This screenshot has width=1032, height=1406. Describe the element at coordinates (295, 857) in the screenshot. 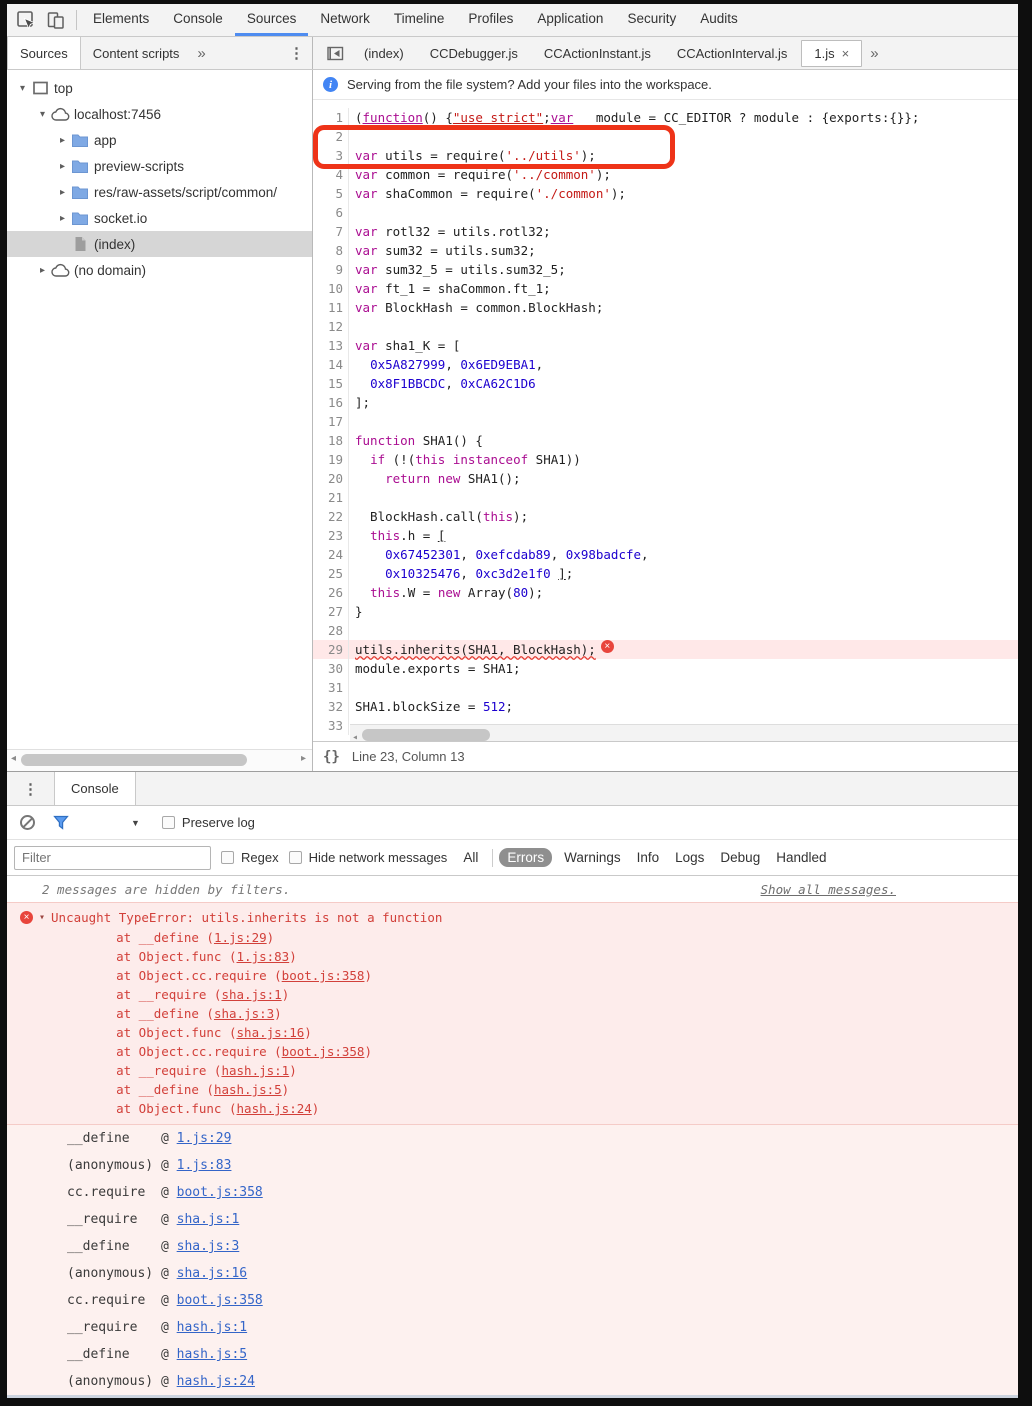

I see `hide-network-checkbox` at that location.